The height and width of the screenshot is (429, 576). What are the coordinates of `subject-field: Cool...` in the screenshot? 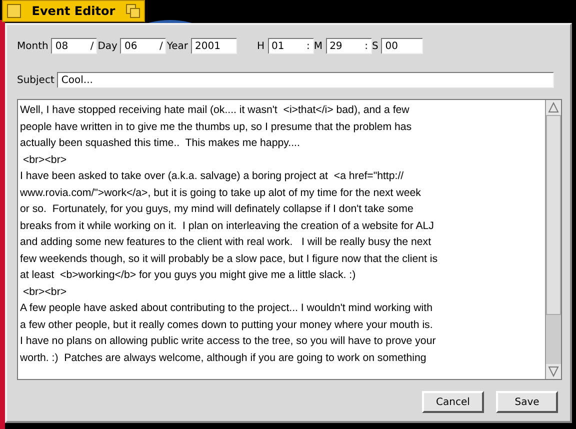 It's located at (305, 80).